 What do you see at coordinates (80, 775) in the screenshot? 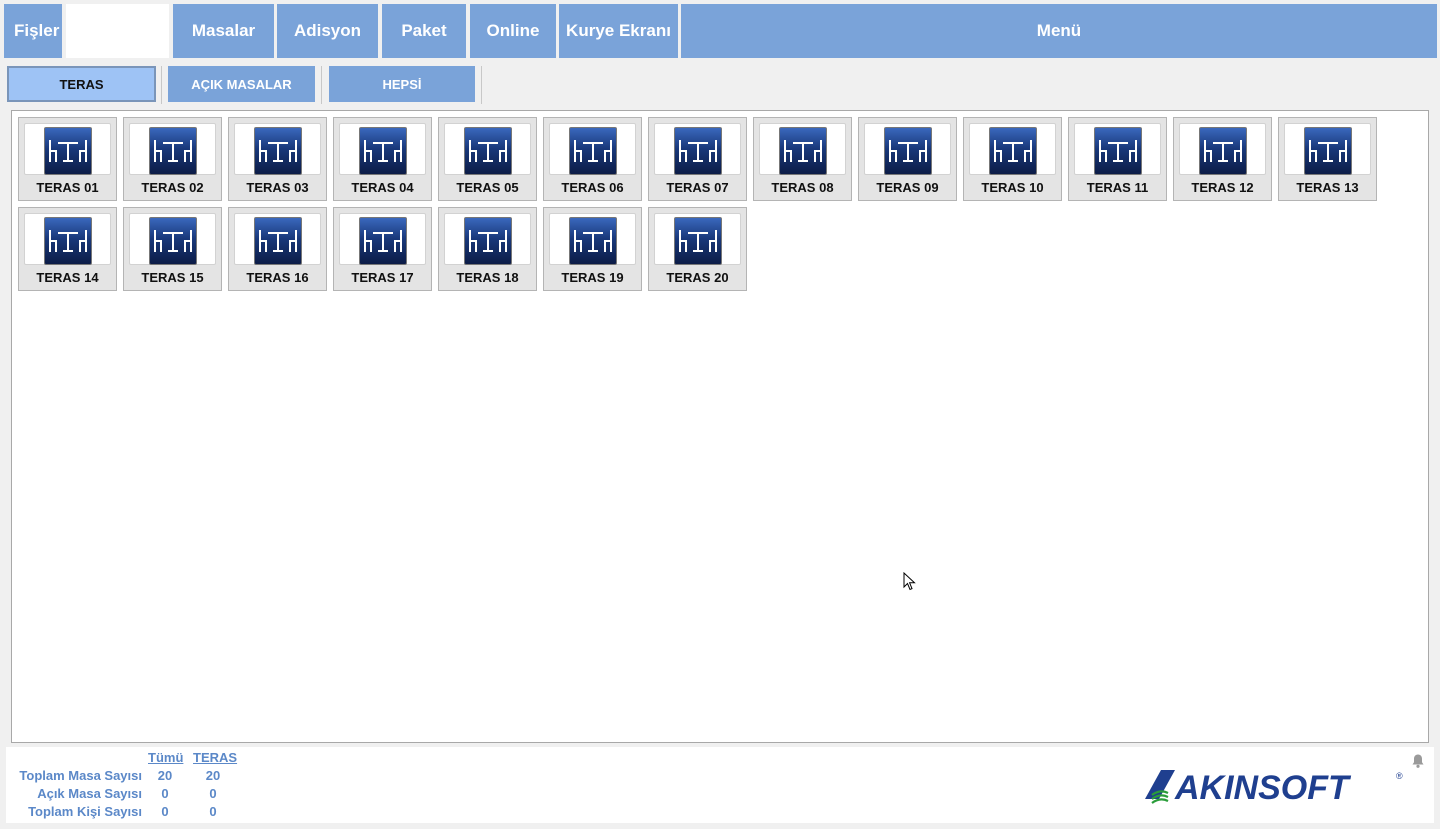
I see `stats-label-total-tables: Toplam Masa Sayısı` at bounding box center [80, 775].